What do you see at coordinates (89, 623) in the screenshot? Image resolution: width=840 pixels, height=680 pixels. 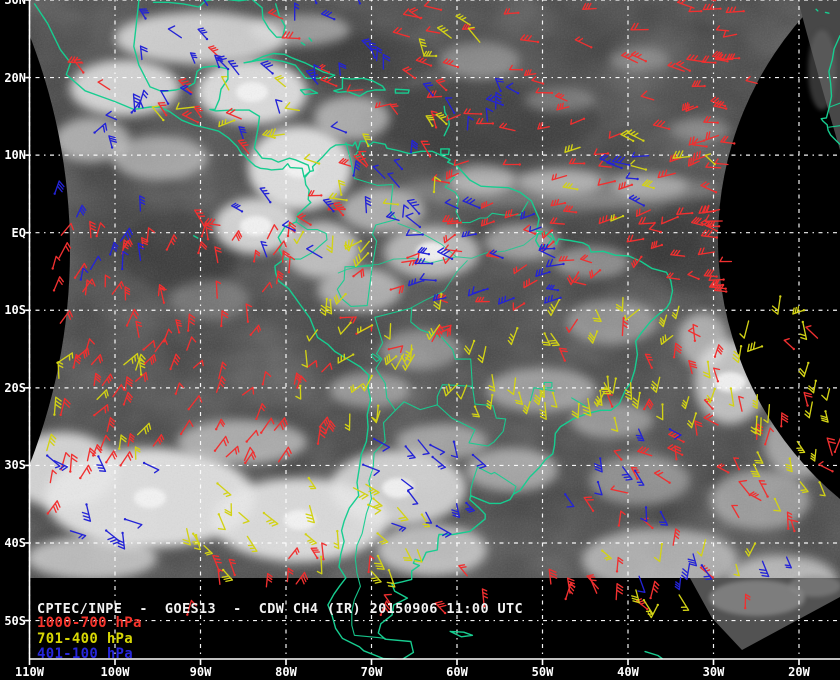 I see `legend-item-low: 1000-700 hPa` at bounding box center [89, 623].